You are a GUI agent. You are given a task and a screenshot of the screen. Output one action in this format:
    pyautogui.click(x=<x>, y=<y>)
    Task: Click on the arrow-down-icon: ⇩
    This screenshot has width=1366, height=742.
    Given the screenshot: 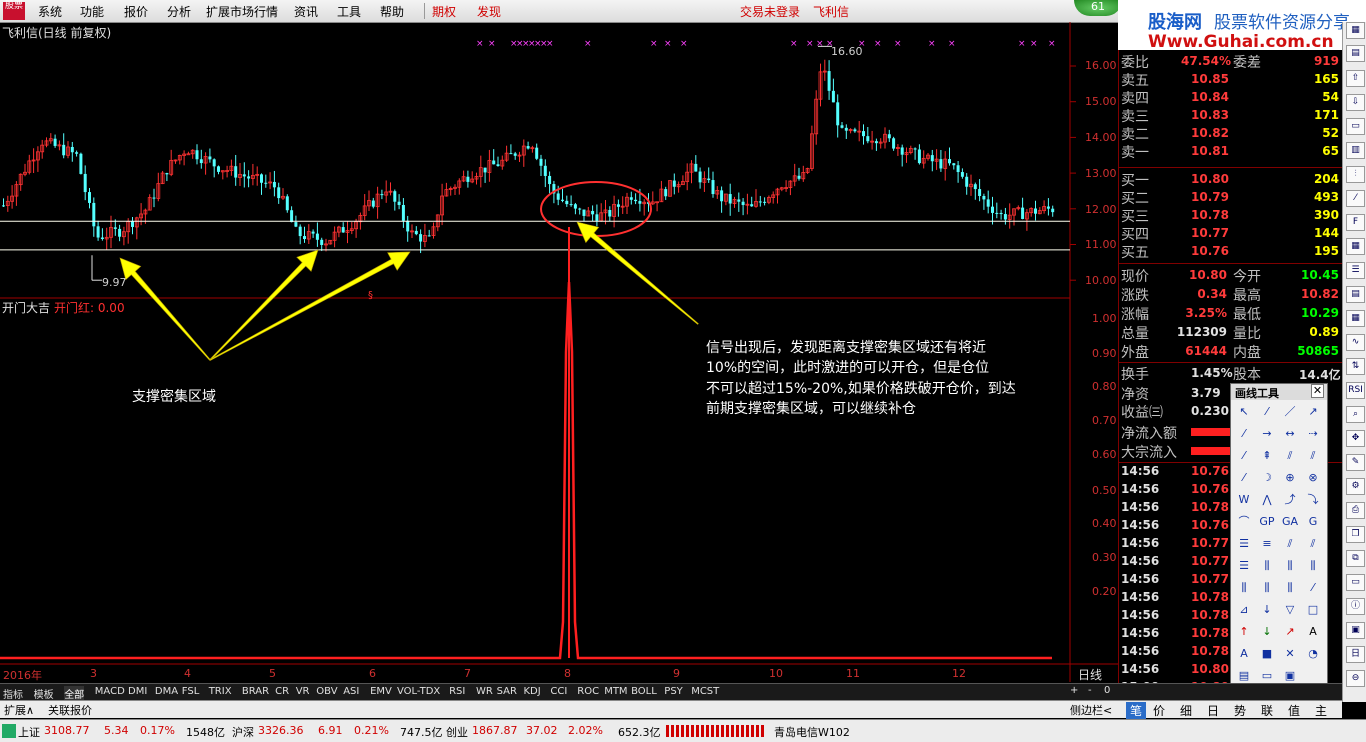 What is the action you would take?
    pyautogui.click(x=1355, y=102)
    